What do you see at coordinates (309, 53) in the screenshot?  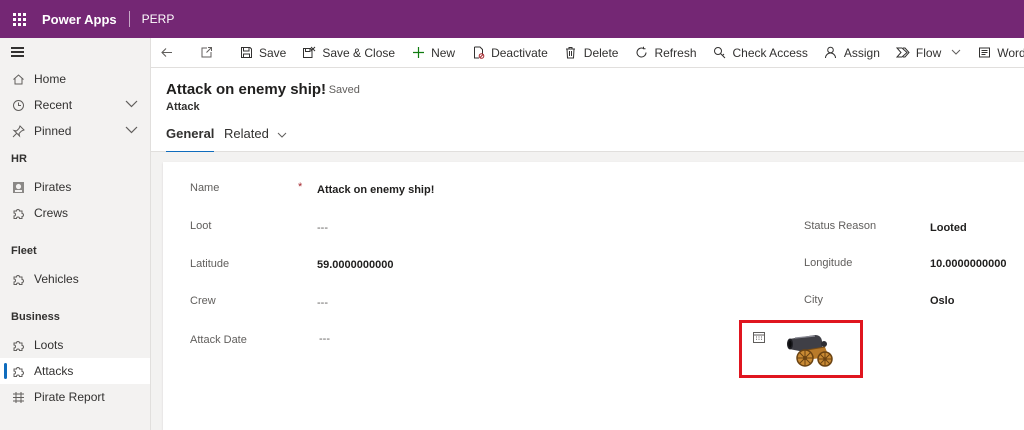 I see `save-close-icon` at bounding box center [309, 53].